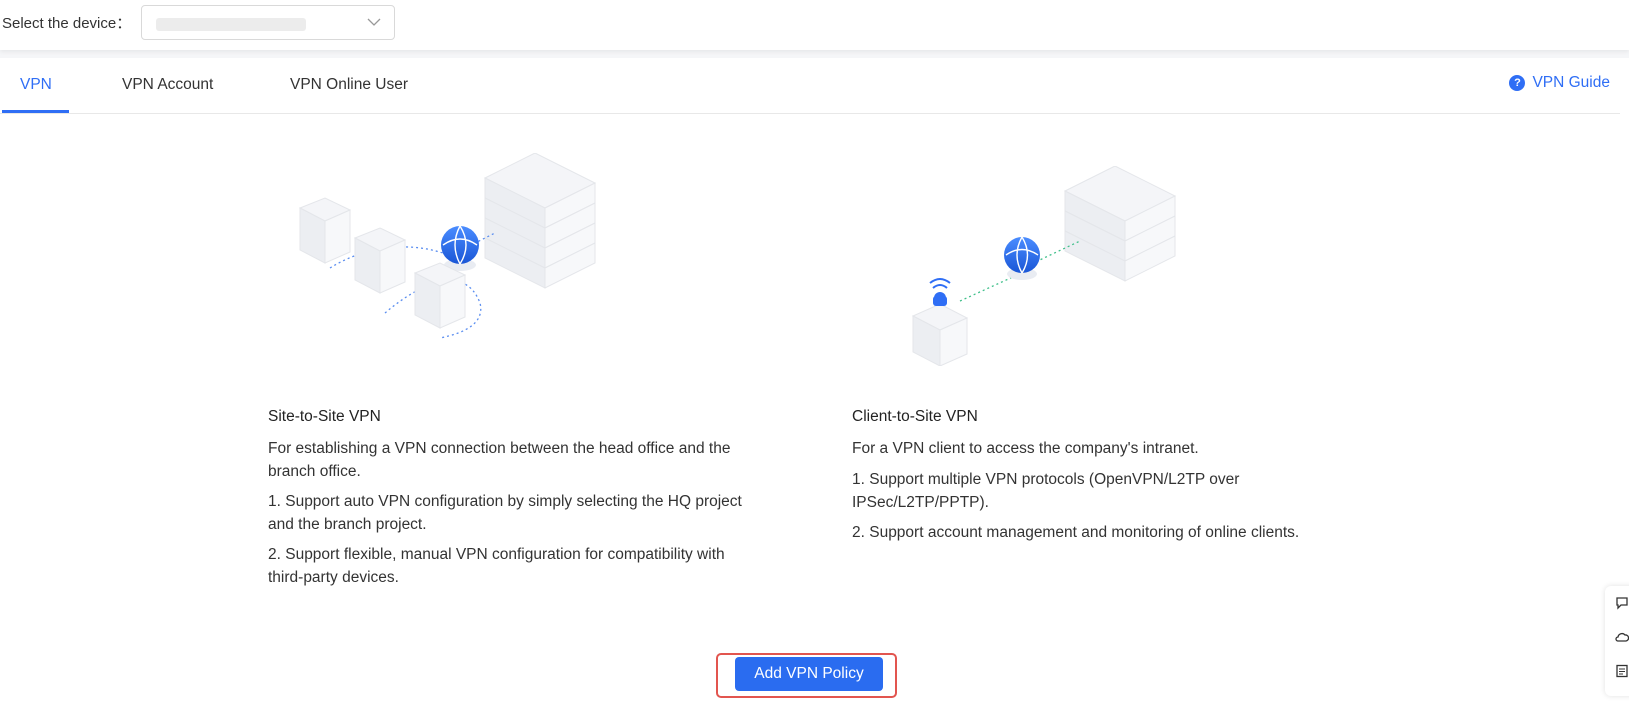 The height and width of the screenshot is (702, 1629). Describe the element at coordinates (231, 24) in the screenshot. I see `device-select-value` at that location.